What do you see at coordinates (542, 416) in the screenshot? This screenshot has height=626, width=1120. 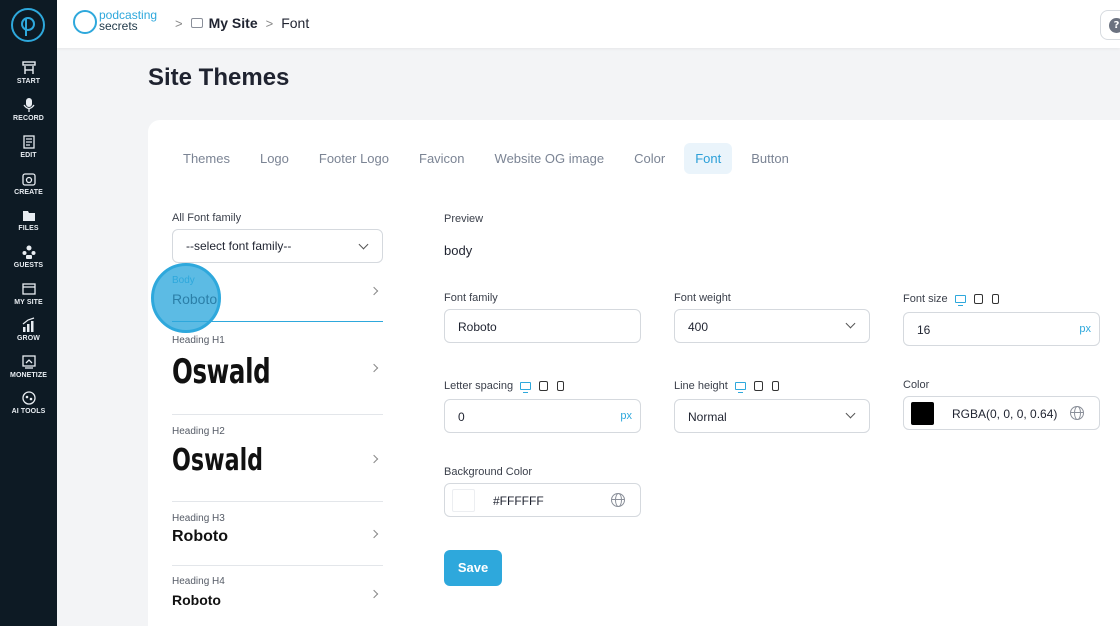 I see `letter-spacing-input: 0 px` at bounding box center [542, 416].